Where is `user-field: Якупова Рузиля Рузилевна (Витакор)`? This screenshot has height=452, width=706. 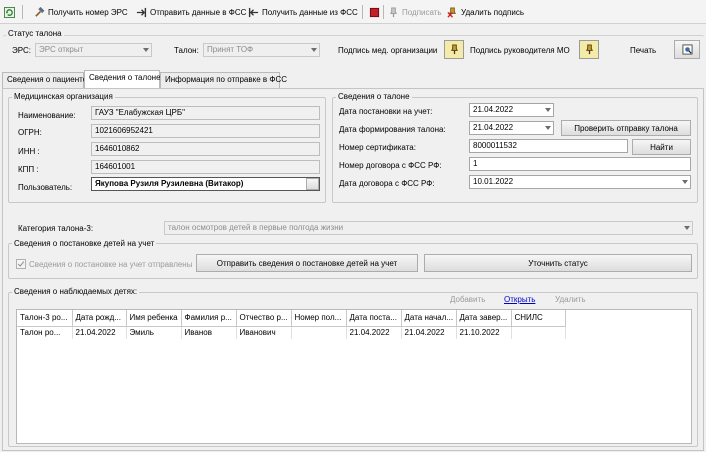
user-field: Якупова Рузиля Рузилевна (Витакор) is located at coordinates (205, 184).